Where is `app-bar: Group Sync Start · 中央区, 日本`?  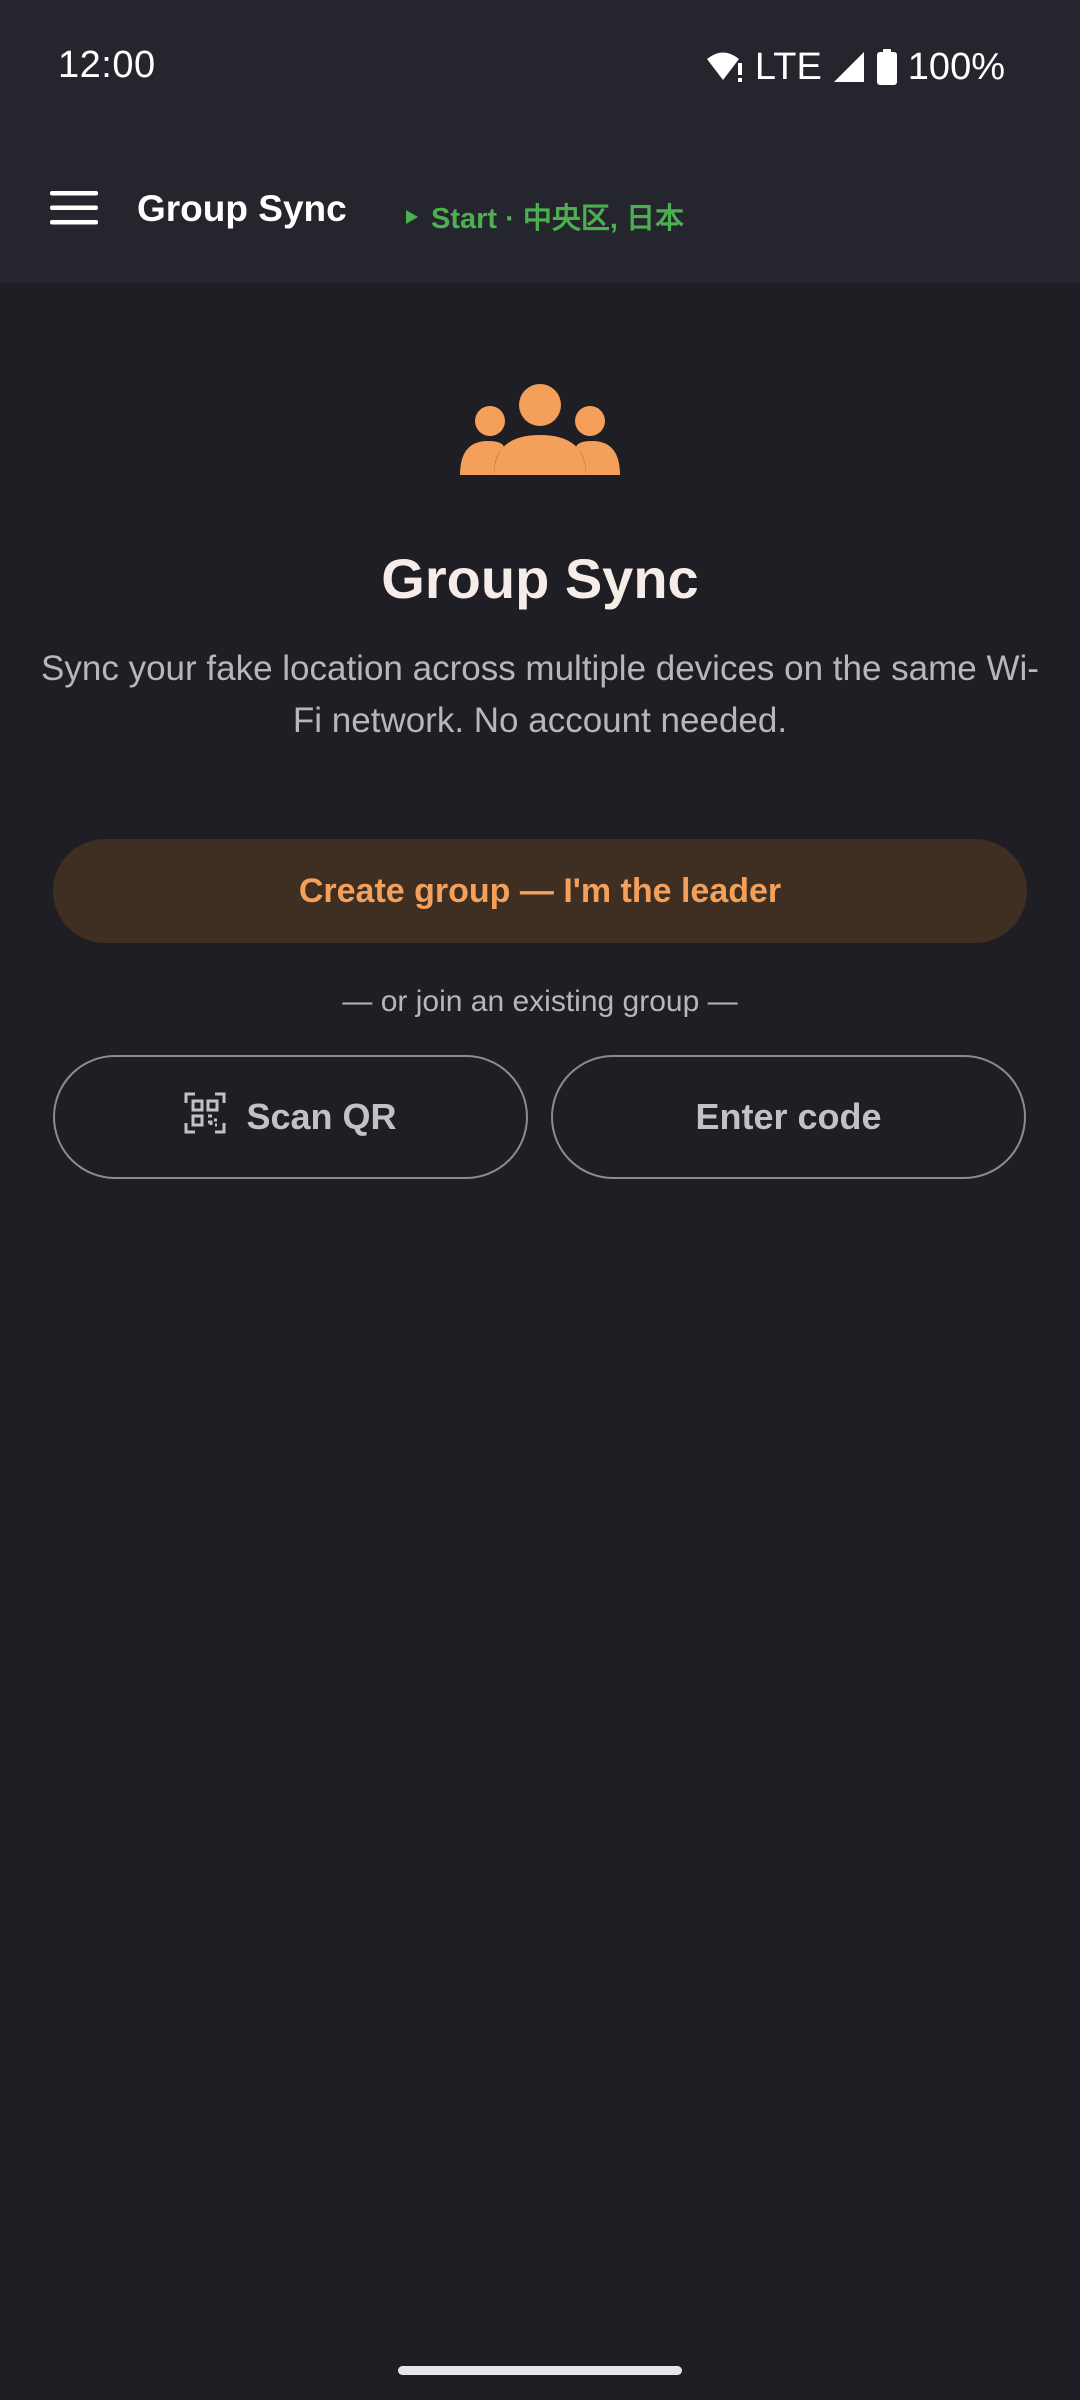 app-bar: Group Sync Start · 中央区, 日本 is located at coordinates (540, 209).